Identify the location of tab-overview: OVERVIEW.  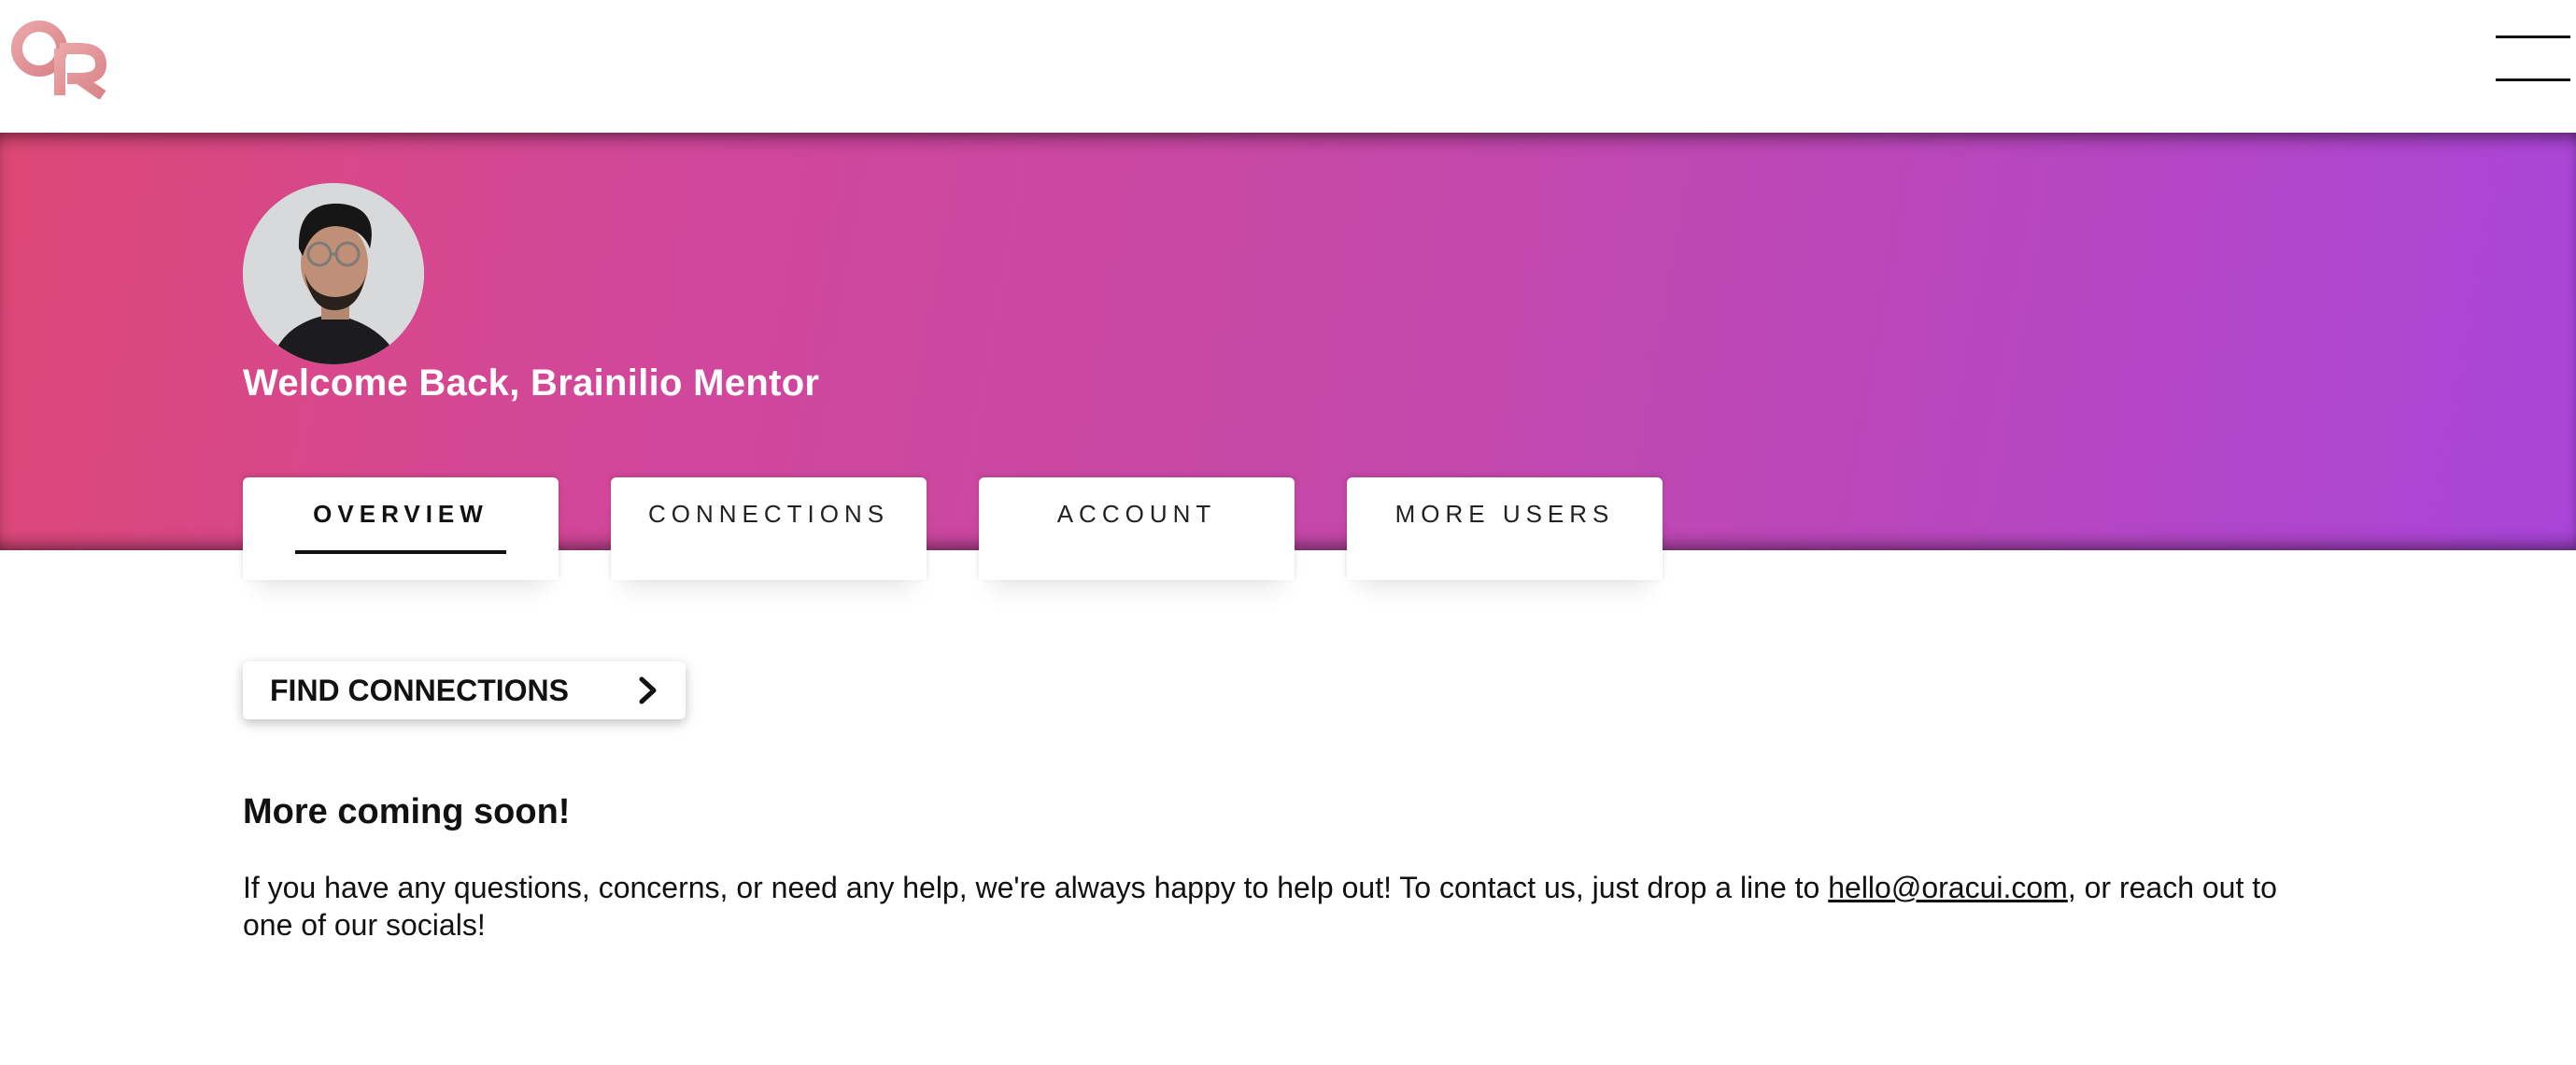
(401, 528).